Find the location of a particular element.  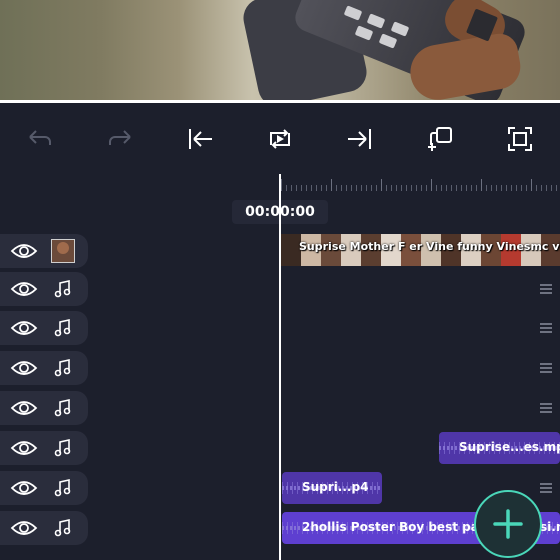

copy-add-icon is located at coordinates (440, 139).